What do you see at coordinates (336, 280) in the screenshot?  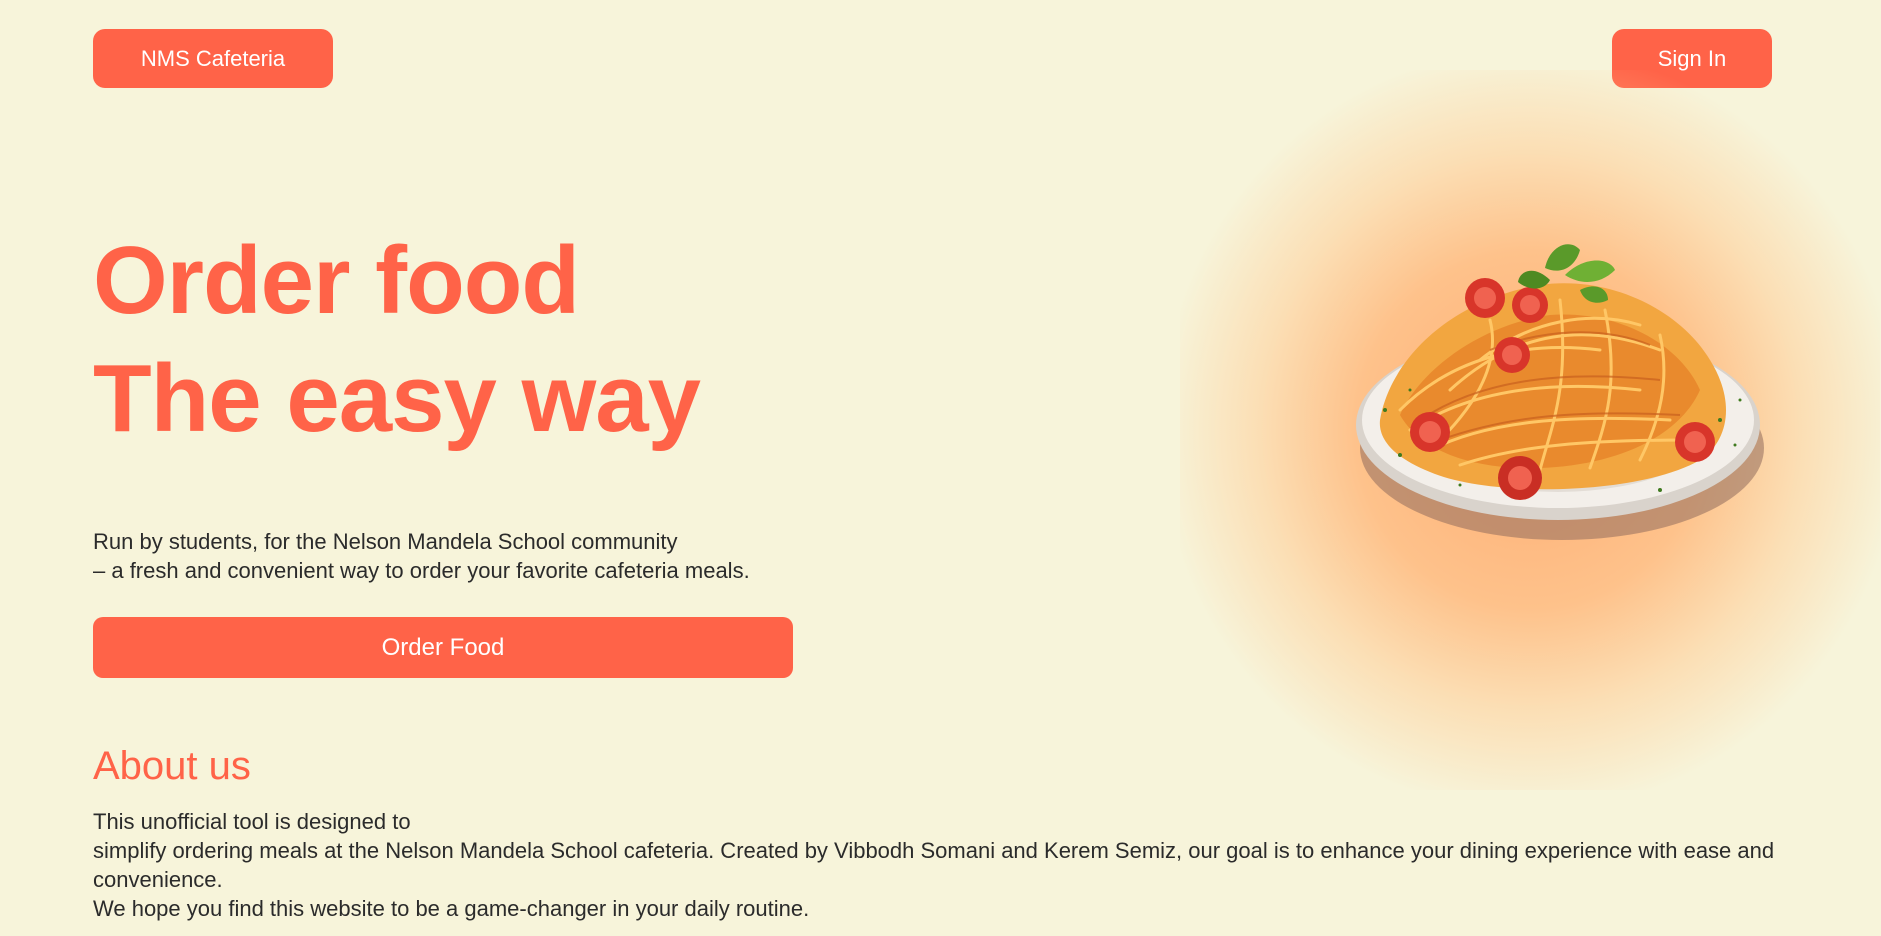 I see `hero-title-line-1: Order food` at bounding box center [336, 280].